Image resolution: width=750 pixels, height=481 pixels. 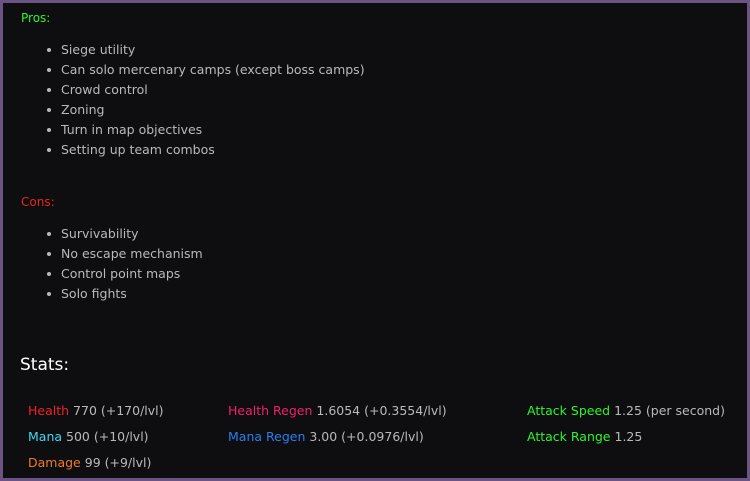 What do you see at coordinates (123, 254) in the screenshot?
I see `list-item: No escape mechanism` at bounding box center [123, 254].